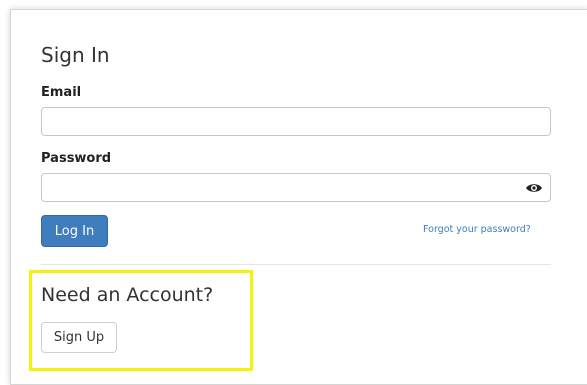  I want to click on password-field, so click(296, 187).